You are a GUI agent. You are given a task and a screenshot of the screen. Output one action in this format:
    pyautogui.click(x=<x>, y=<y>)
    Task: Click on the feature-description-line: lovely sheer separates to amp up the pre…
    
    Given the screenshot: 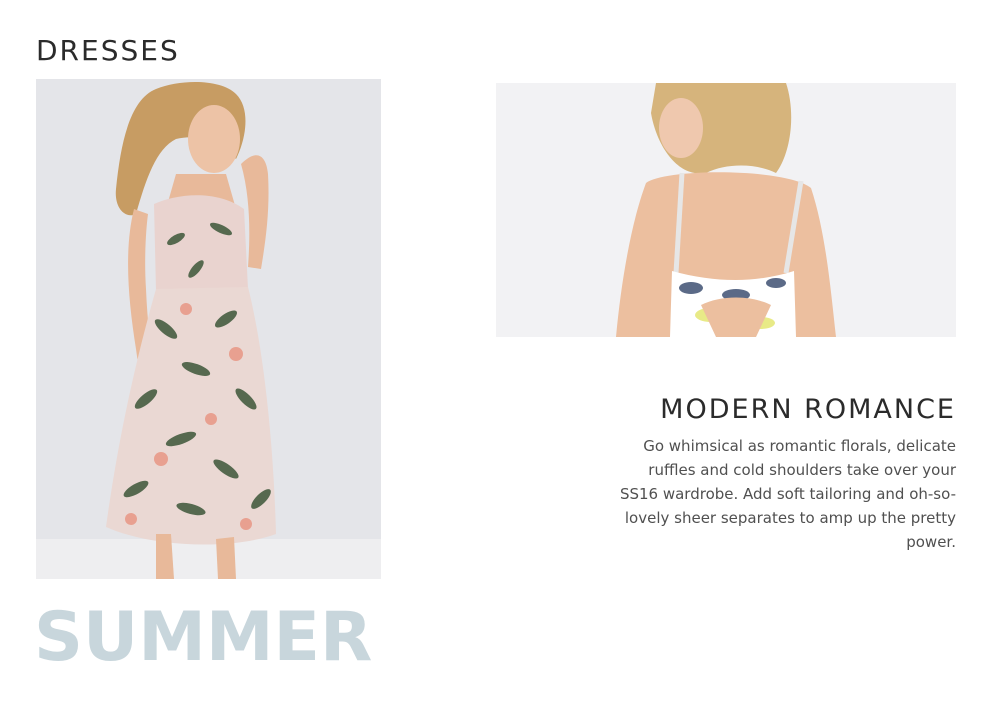 What is the action you would take?
    pyautogui.click(x=790, y=518)
    